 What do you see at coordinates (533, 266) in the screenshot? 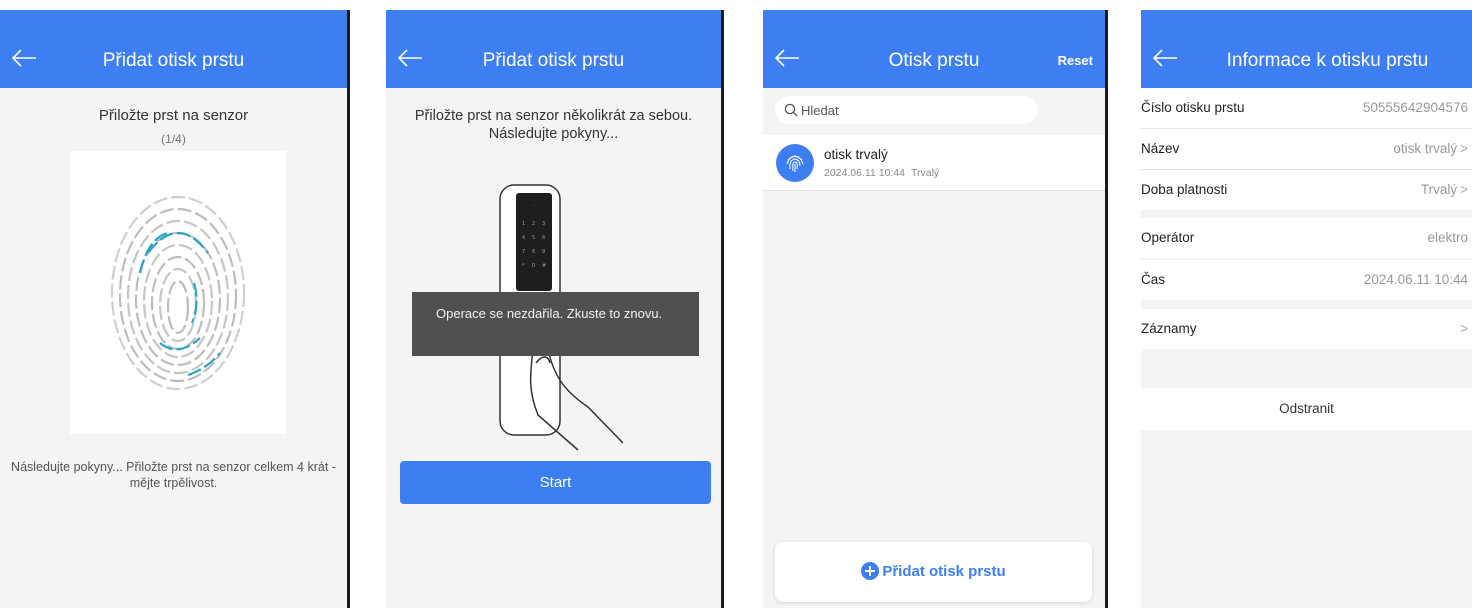
I see `svg-text: 0` at bounding box center [533, 266].